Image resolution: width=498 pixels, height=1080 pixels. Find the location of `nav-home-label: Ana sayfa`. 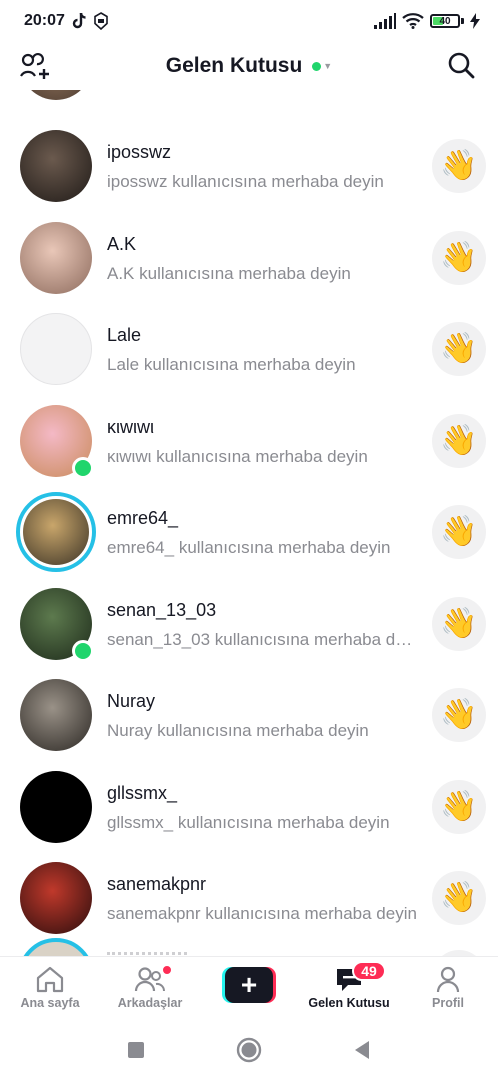

nav-home-label: Ana sayfa is located at coordinates (50, 1003).